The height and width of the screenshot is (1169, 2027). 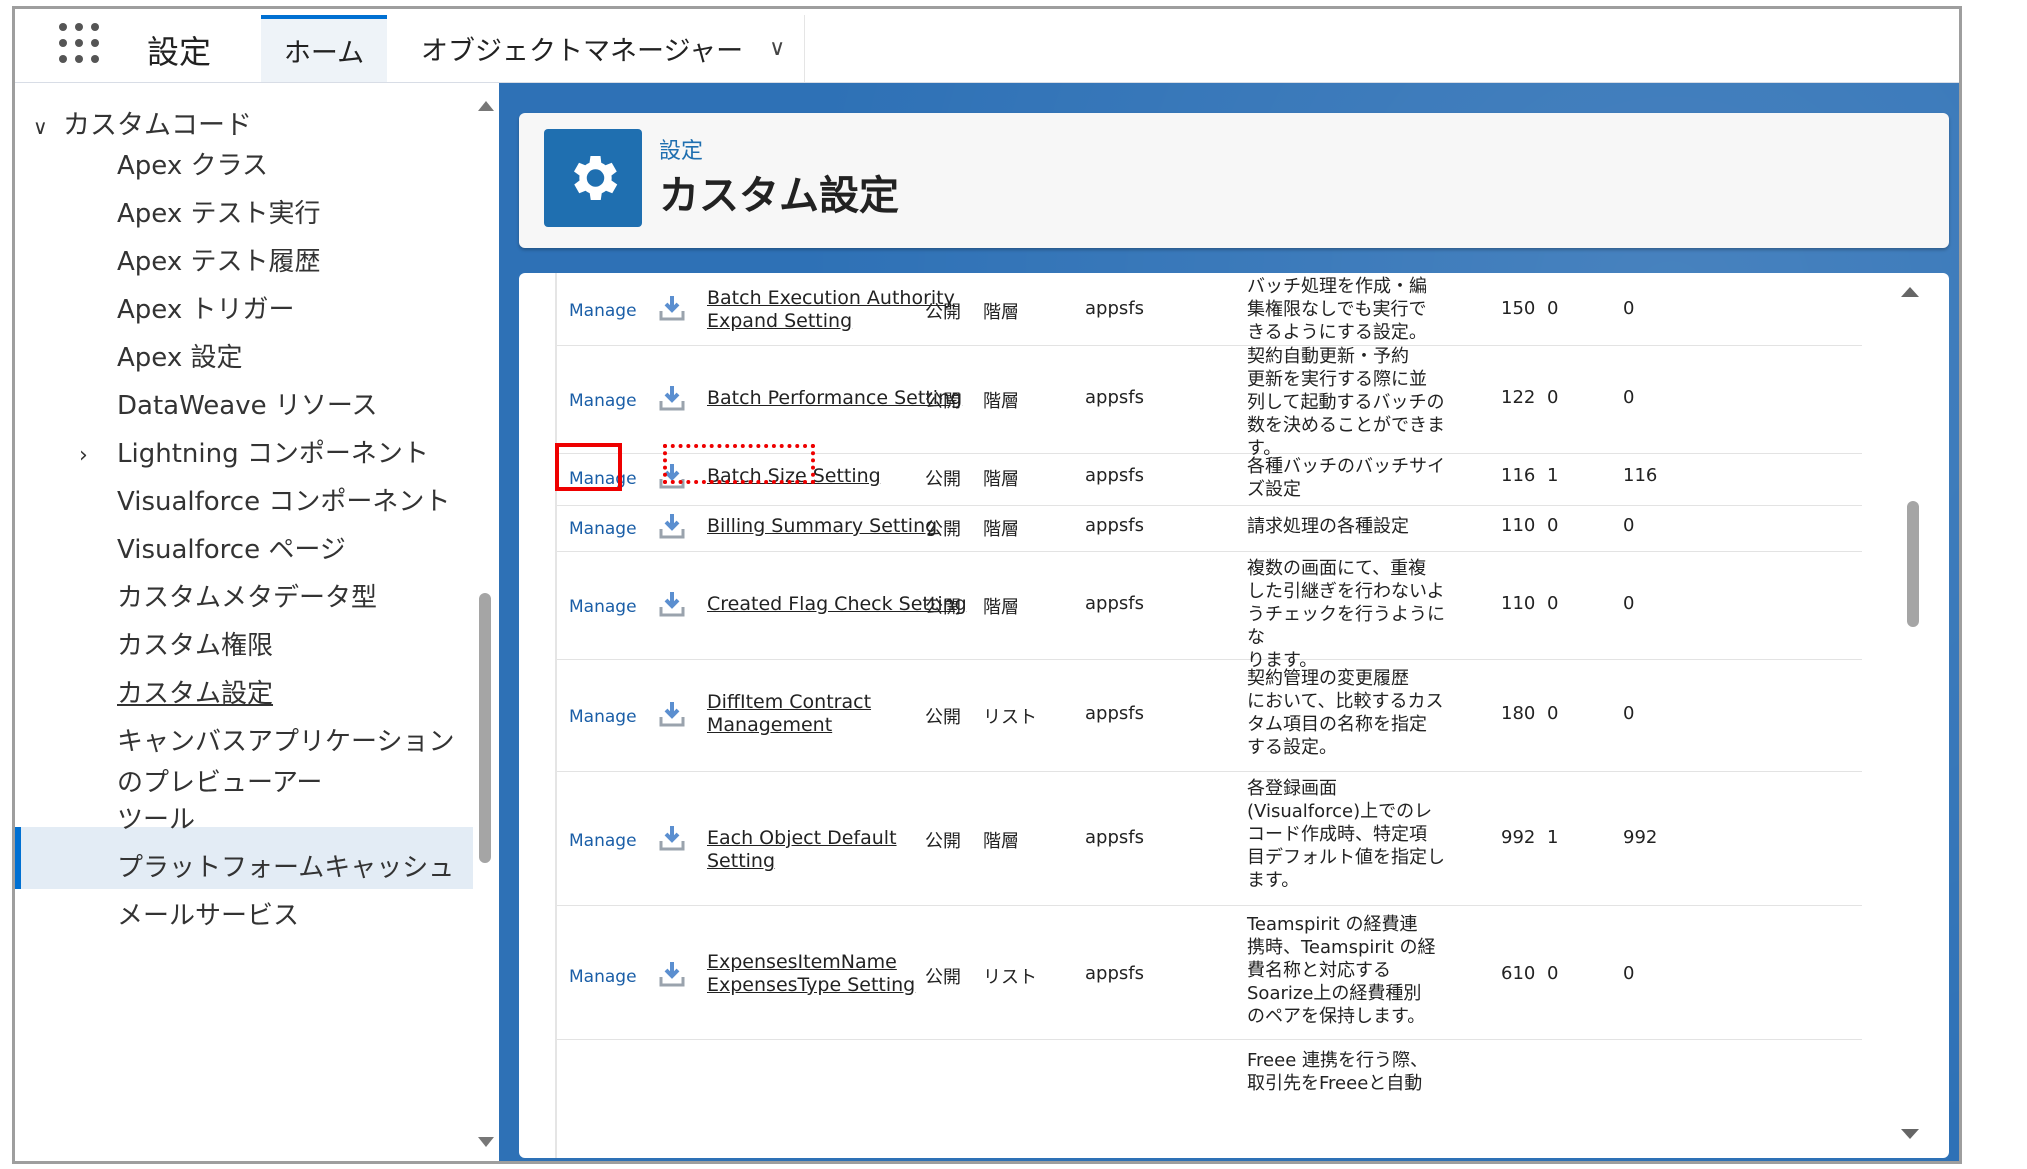 I want to click on highlight-name-box, so click(x=739, y=464).